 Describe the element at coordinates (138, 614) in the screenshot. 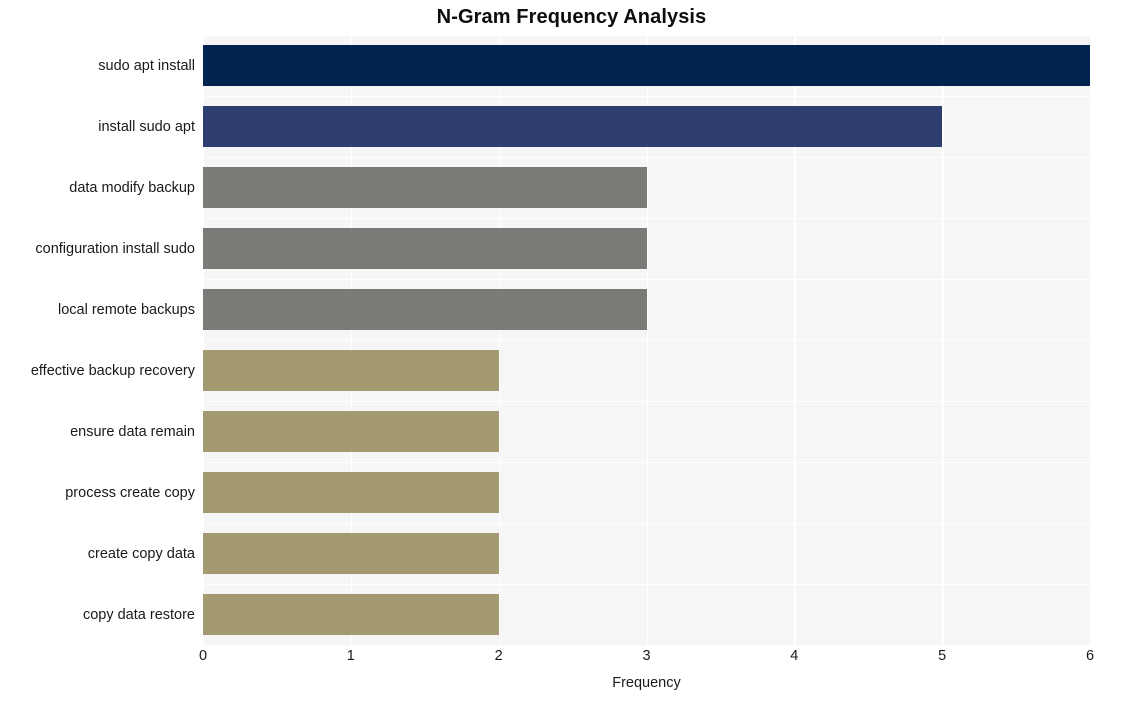

I see `y-axis-tick-label: copy data restore` at that location.